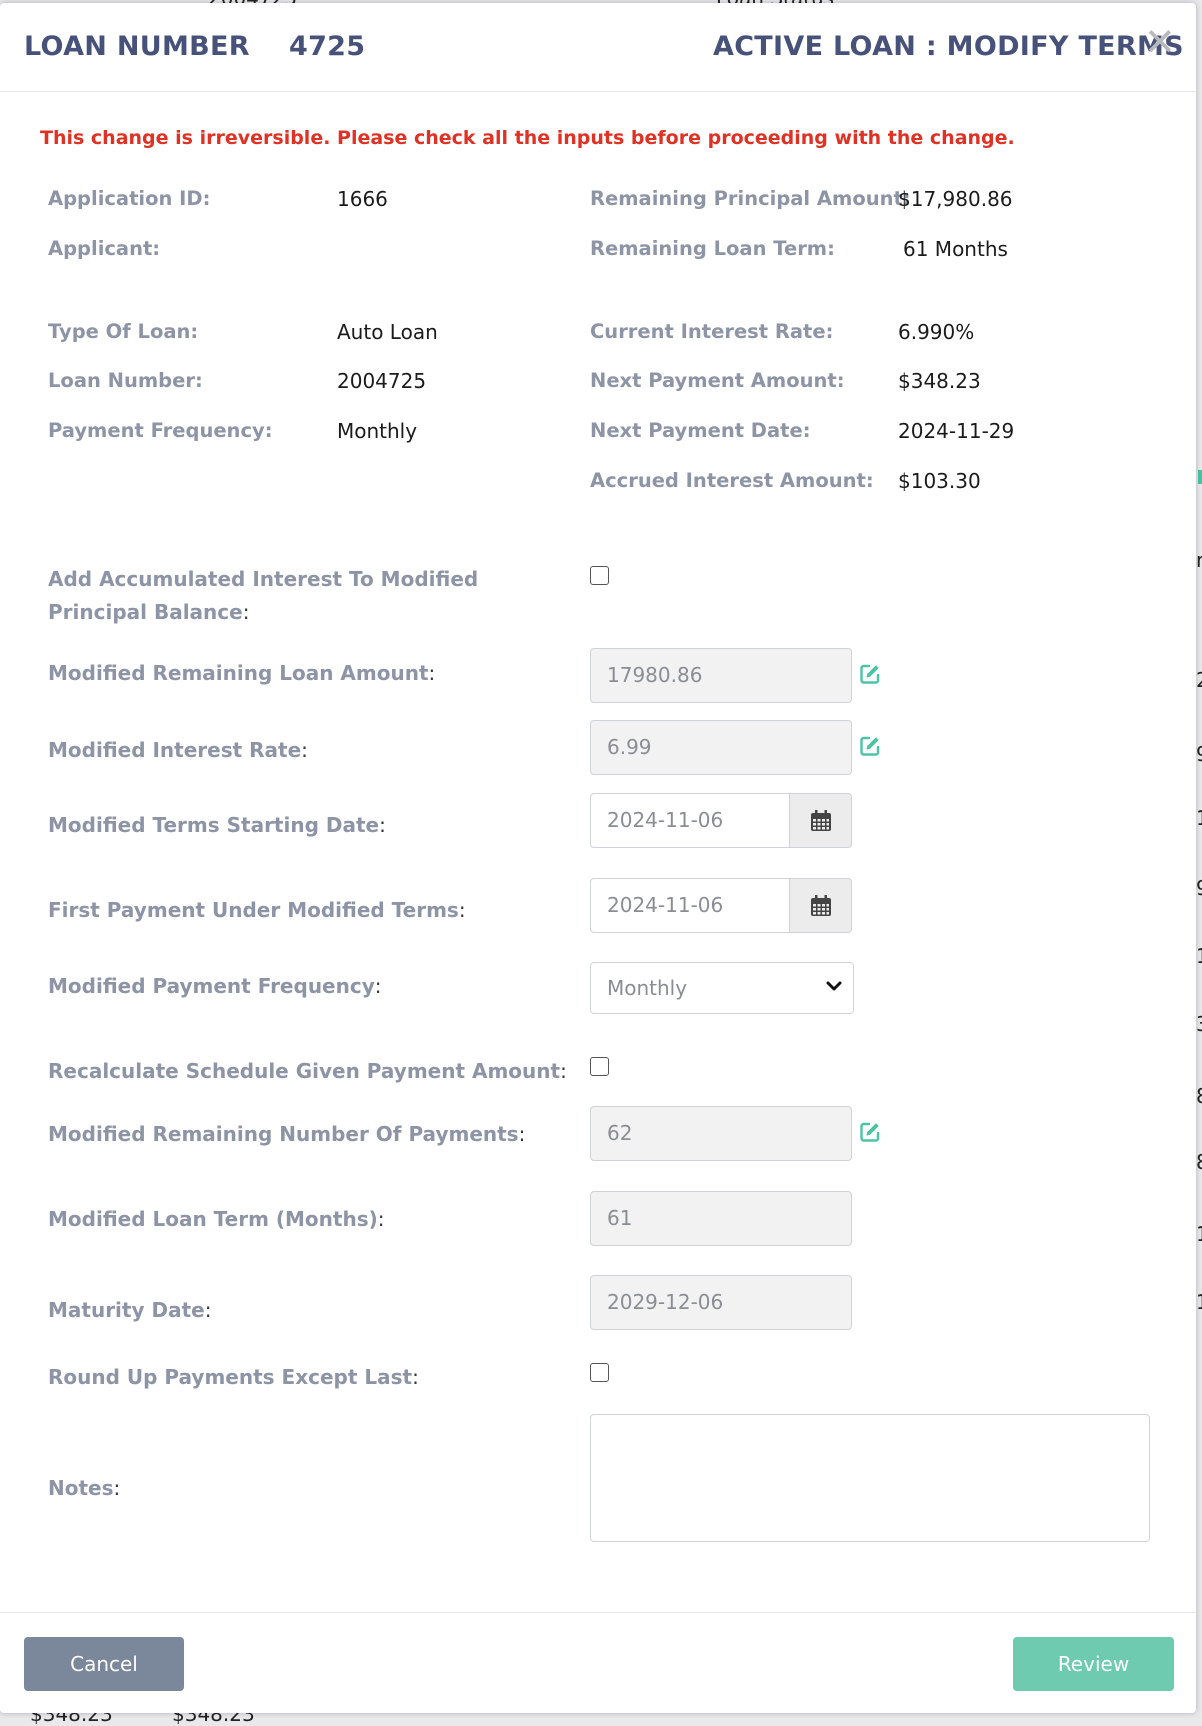  Describe the element at coordinates (382, 381) in the screenshot. I see `loan-number-field-value: 2004725` at that location.